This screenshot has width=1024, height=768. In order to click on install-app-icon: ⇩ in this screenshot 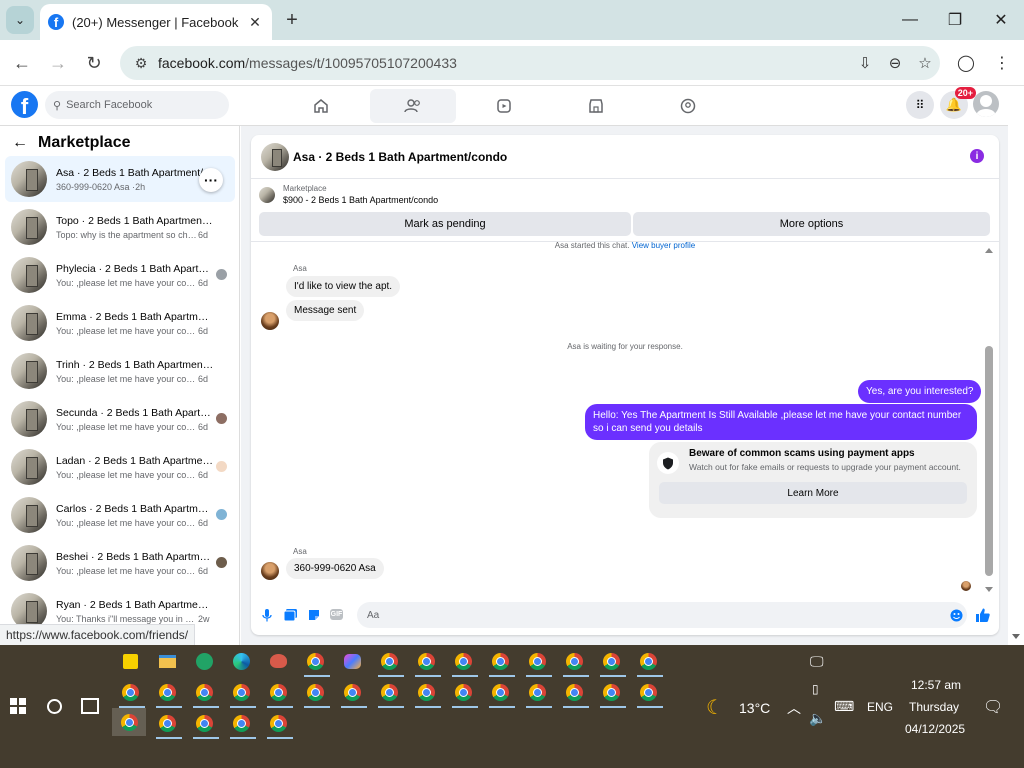, I will do `click(865, 63)`.